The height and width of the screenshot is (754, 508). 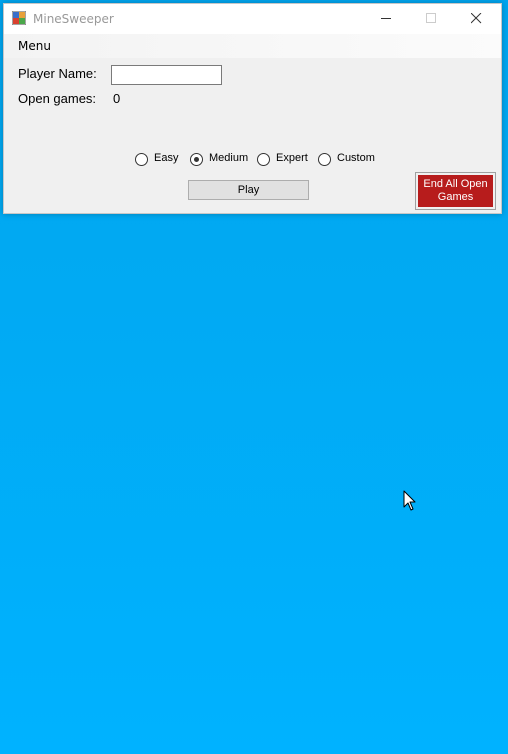 What do you see at coordinates (252, 46) in the screenshot?
I see `menu-bar: Menu` at bounding box center [252, 46].